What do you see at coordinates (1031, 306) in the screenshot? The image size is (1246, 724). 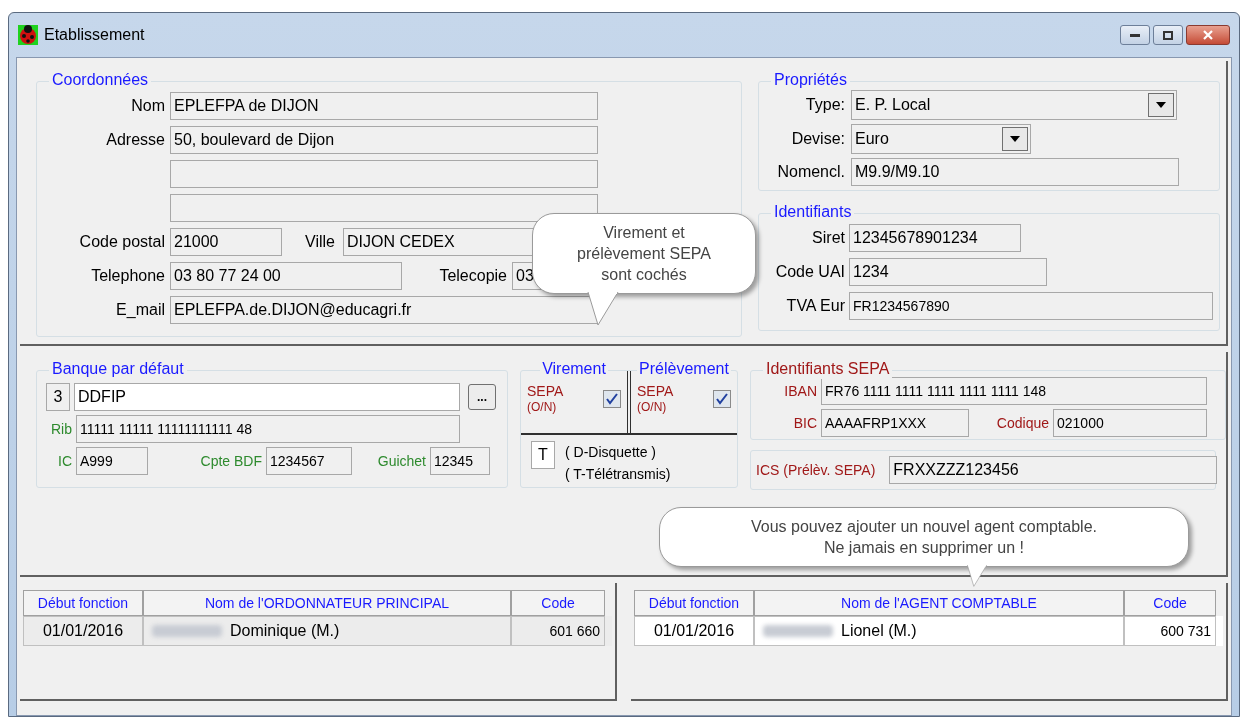 I see `text-field: FR1234567890` at bounding box center [1031, 306].